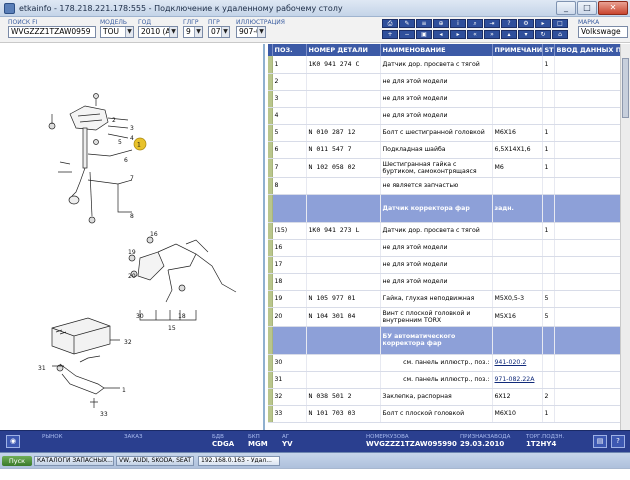 This screenshot has height=480, width=630. I want to click on cell-pos: 33, so click(289, 414).